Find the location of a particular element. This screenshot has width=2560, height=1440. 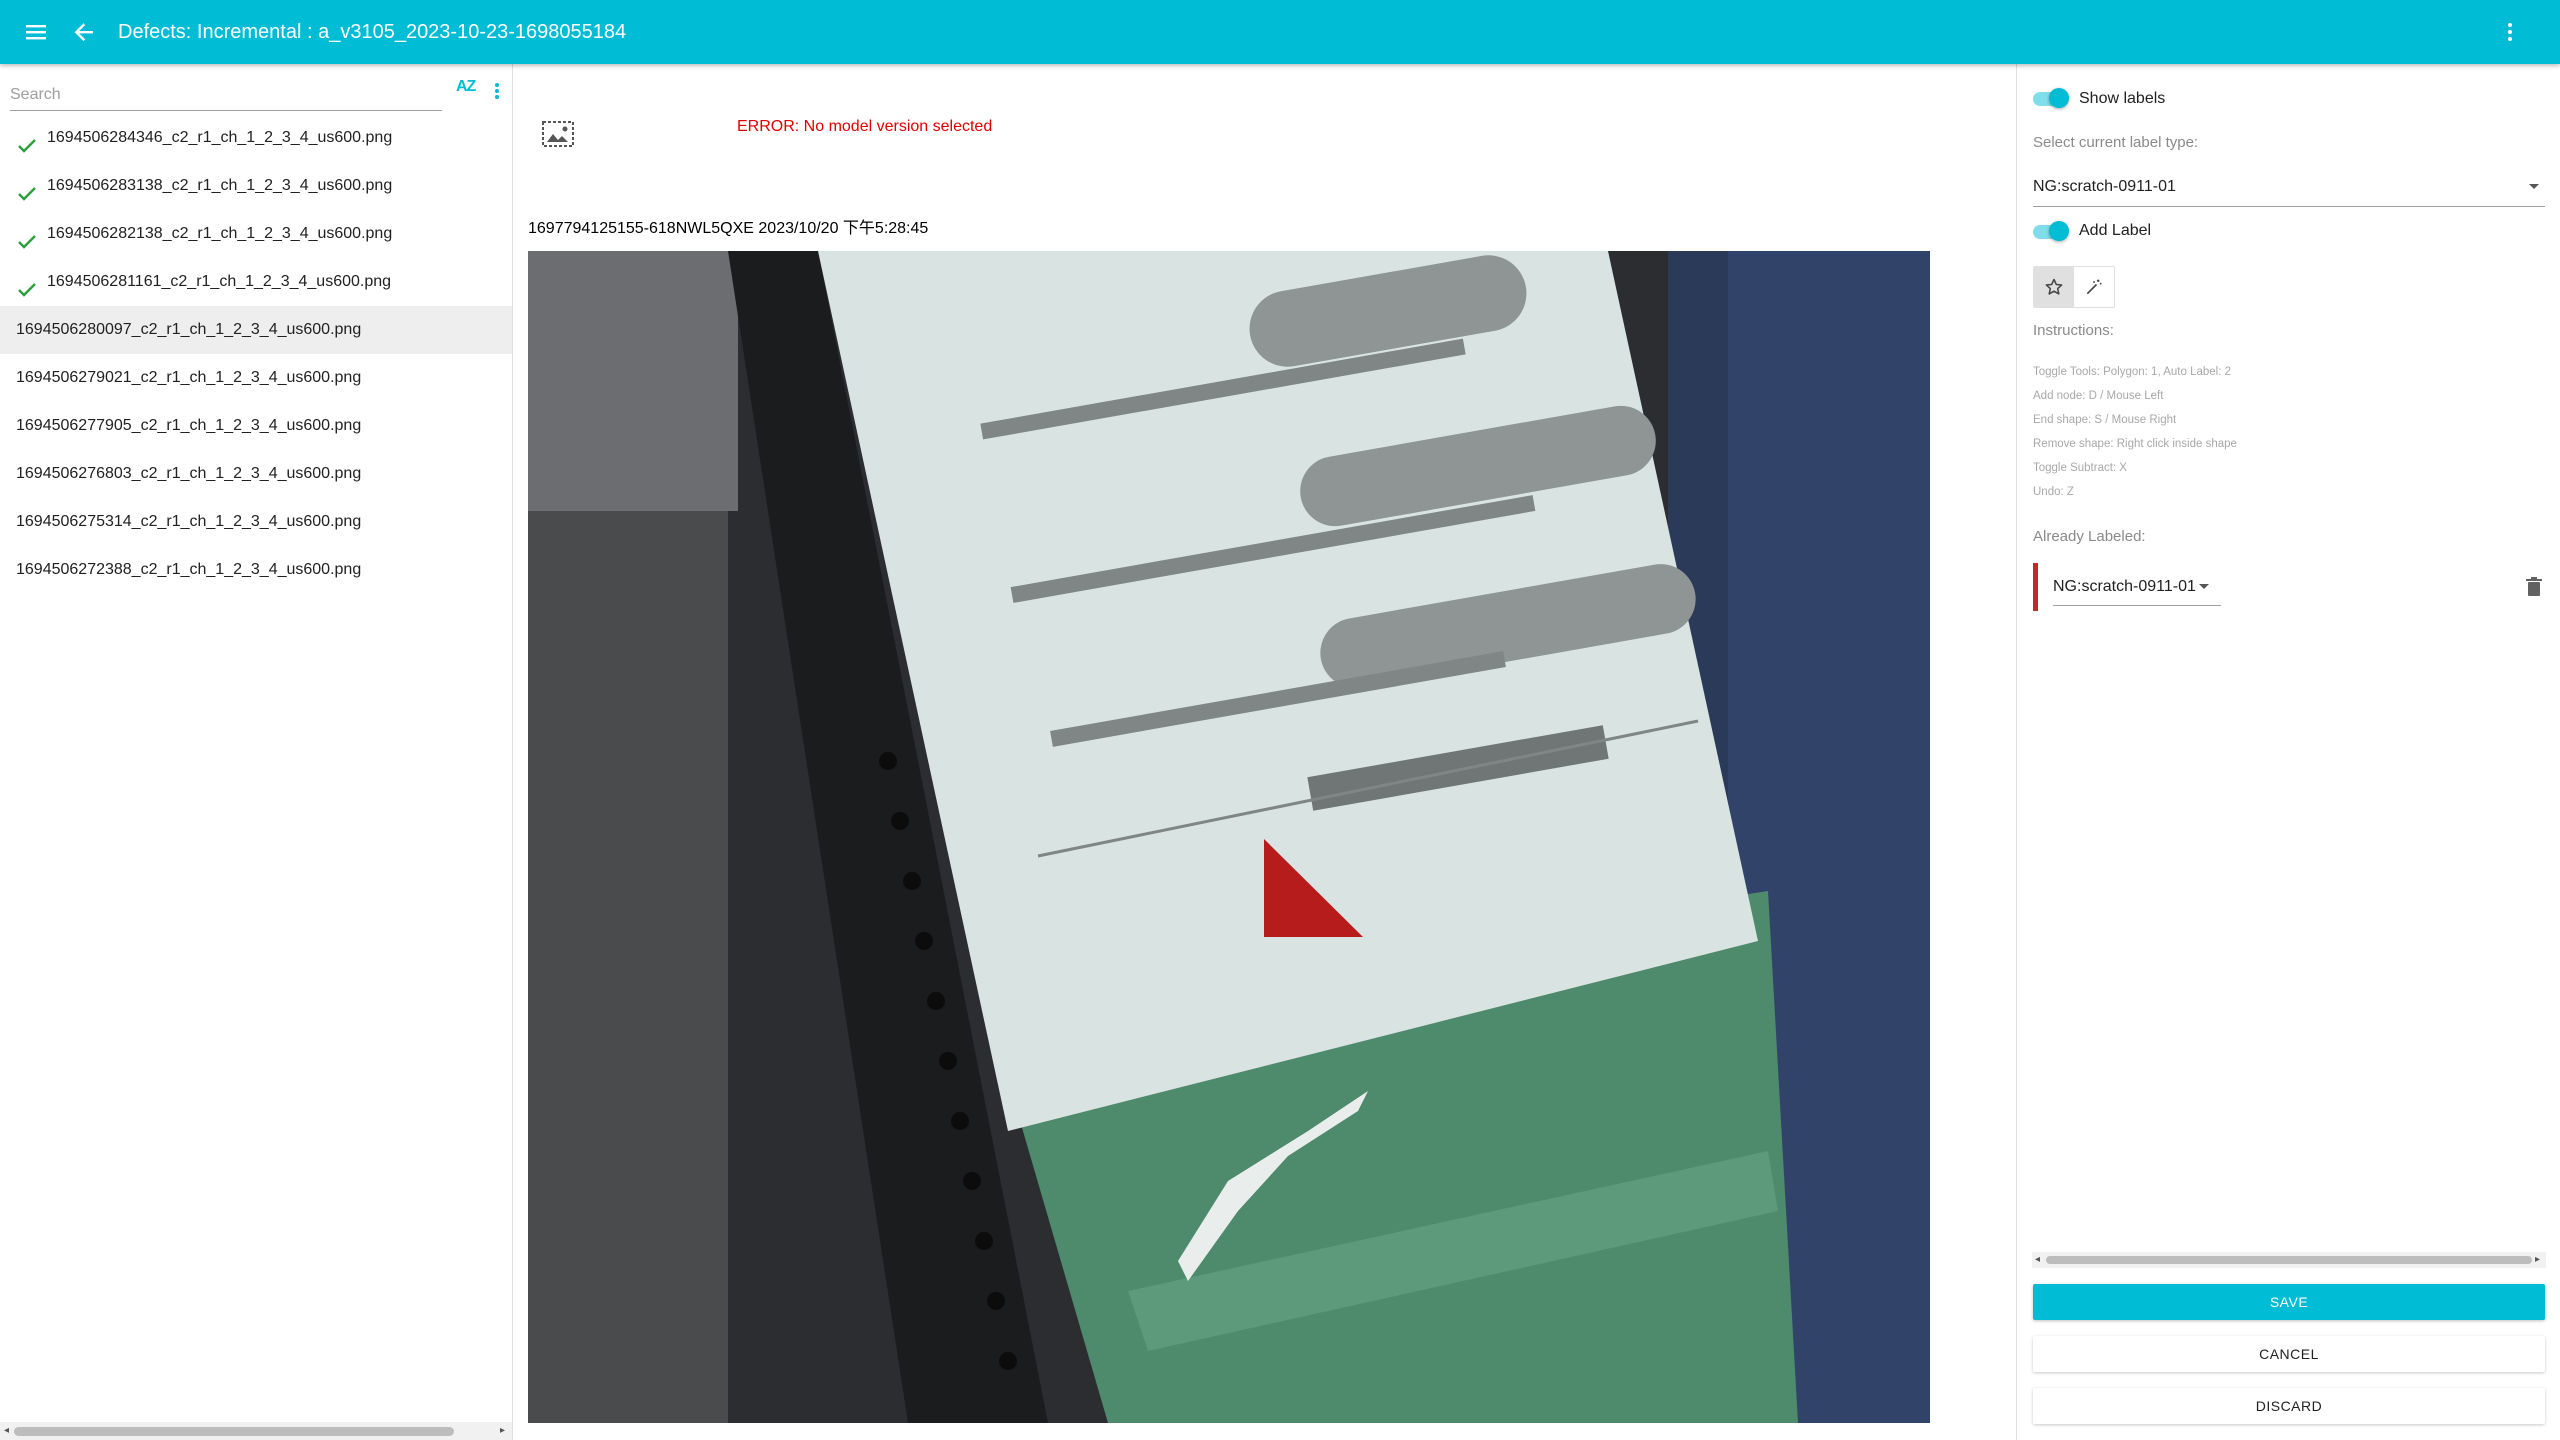

show-labels-toggle is located at coordinates (2050, 98).